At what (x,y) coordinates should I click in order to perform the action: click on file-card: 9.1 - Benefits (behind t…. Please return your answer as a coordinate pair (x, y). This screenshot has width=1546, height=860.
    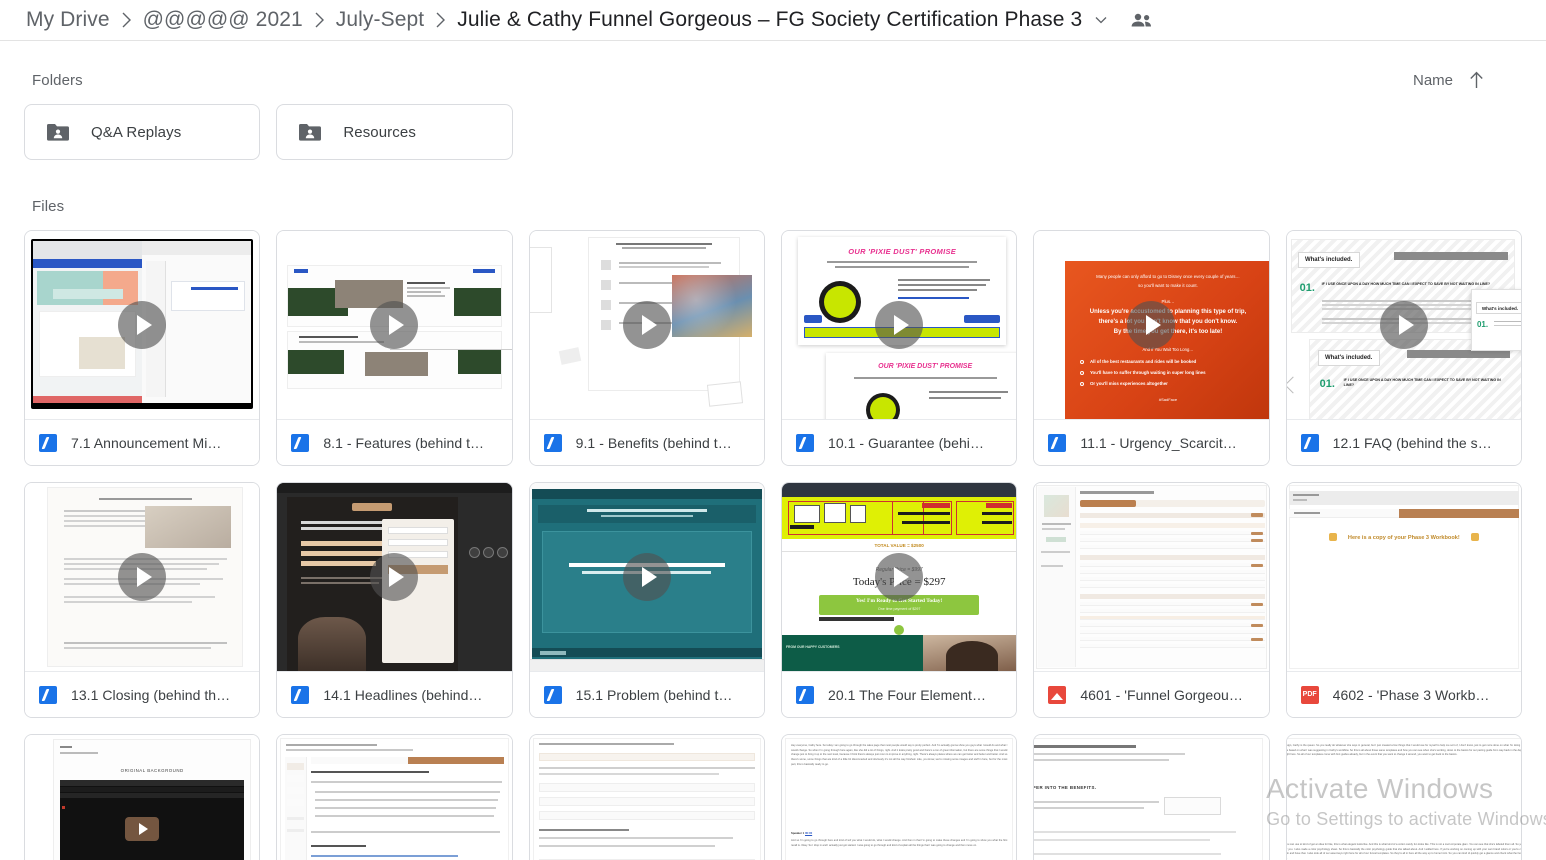
    Looking at the image, I should click on (646, 348).